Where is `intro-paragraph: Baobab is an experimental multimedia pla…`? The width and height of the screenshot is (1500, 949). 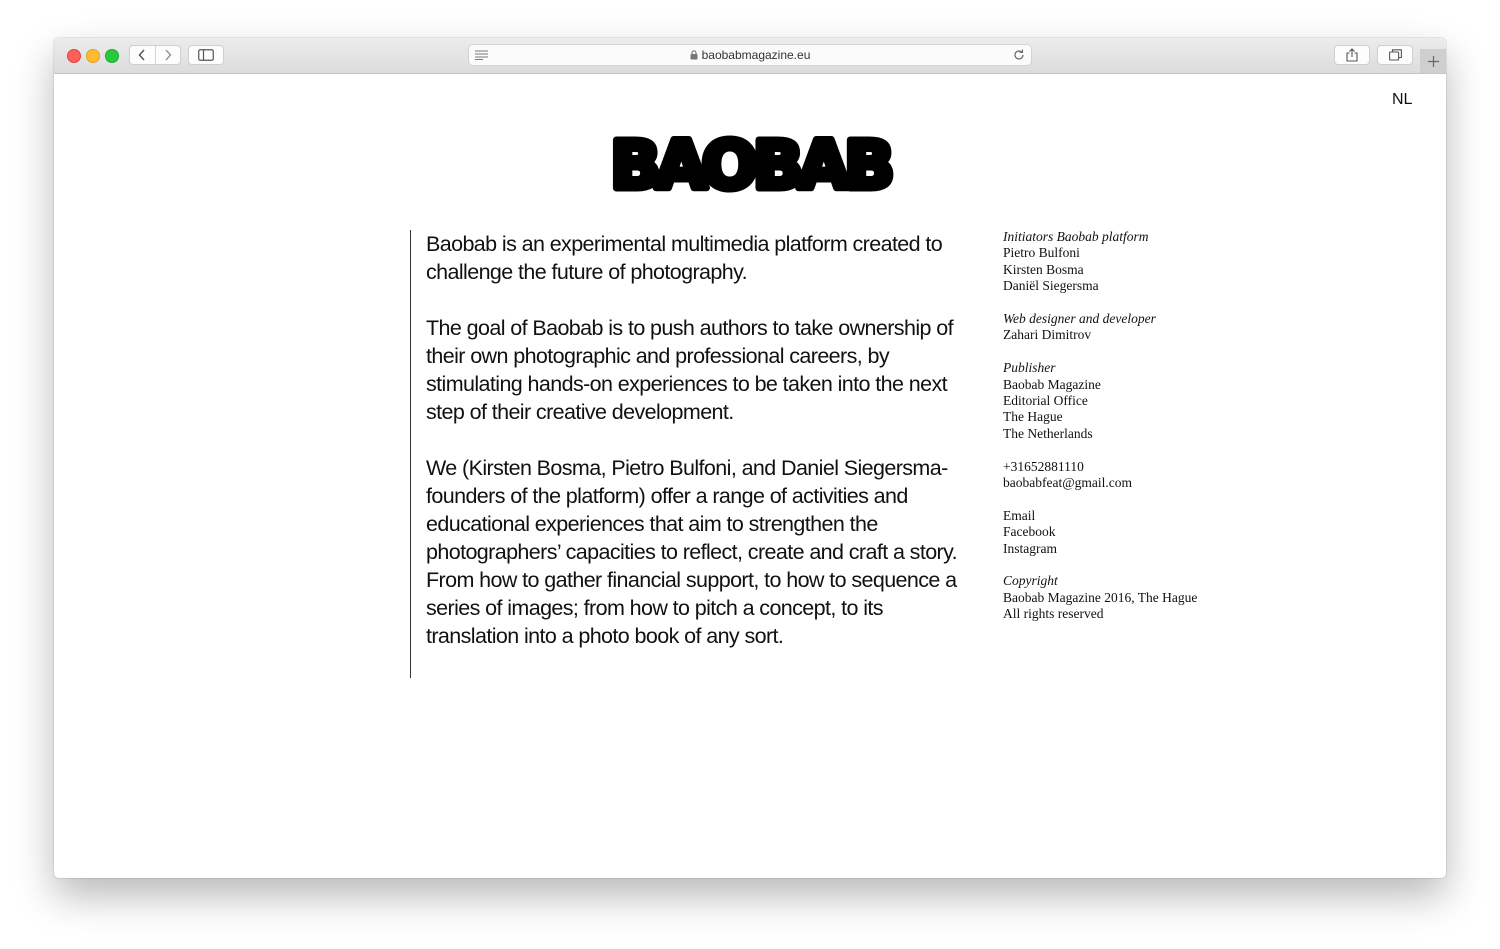 intro-paragraph: Baobab is an experimental multimedia pla… is located at coordinates (684, 258).